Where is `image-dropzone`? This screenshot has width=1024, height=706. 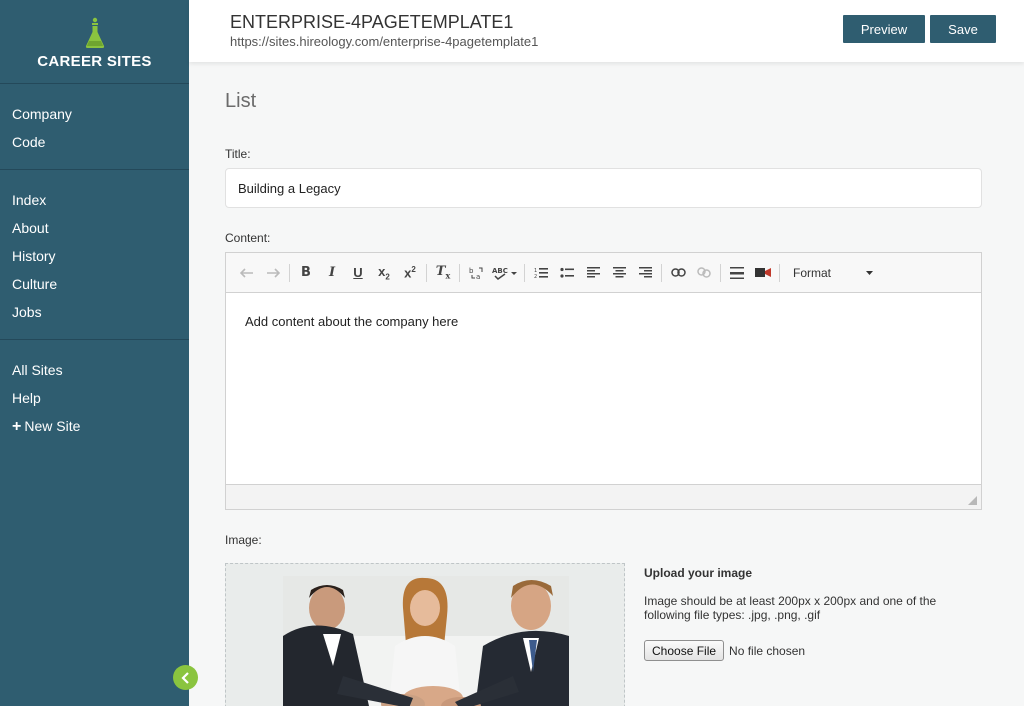
image-dropzone is located at coordinates (425, 634).